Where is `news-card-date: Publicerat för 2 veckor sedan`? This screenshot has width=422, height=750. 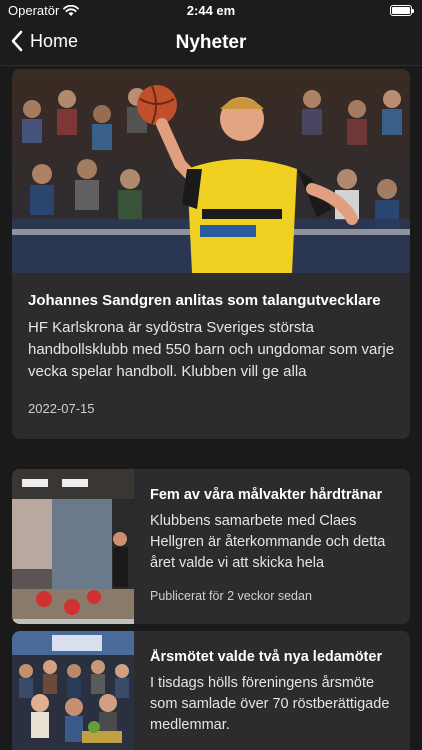 news-card-date: Publicerat för 2 veckor sedan is located at coordinates (231, 596).